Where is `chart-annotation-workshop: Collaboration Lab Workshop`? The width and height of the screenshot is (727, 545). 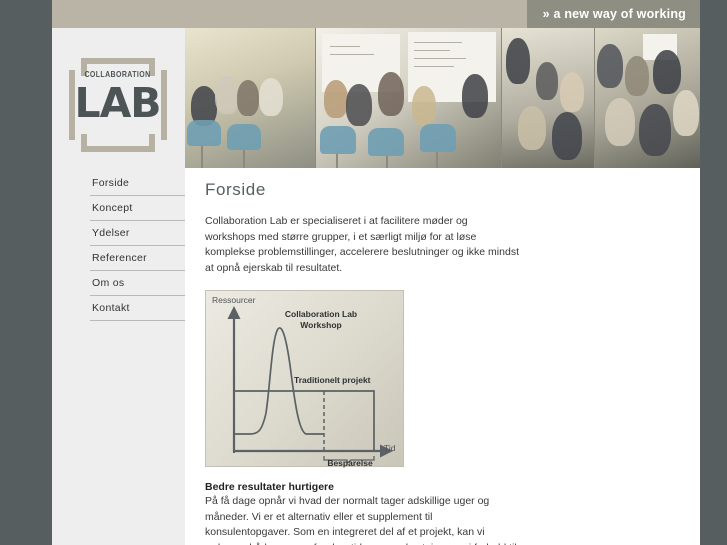 chart-annotation-workshop: Collaboration Lab Workshop is located at coordinates (321, 319).